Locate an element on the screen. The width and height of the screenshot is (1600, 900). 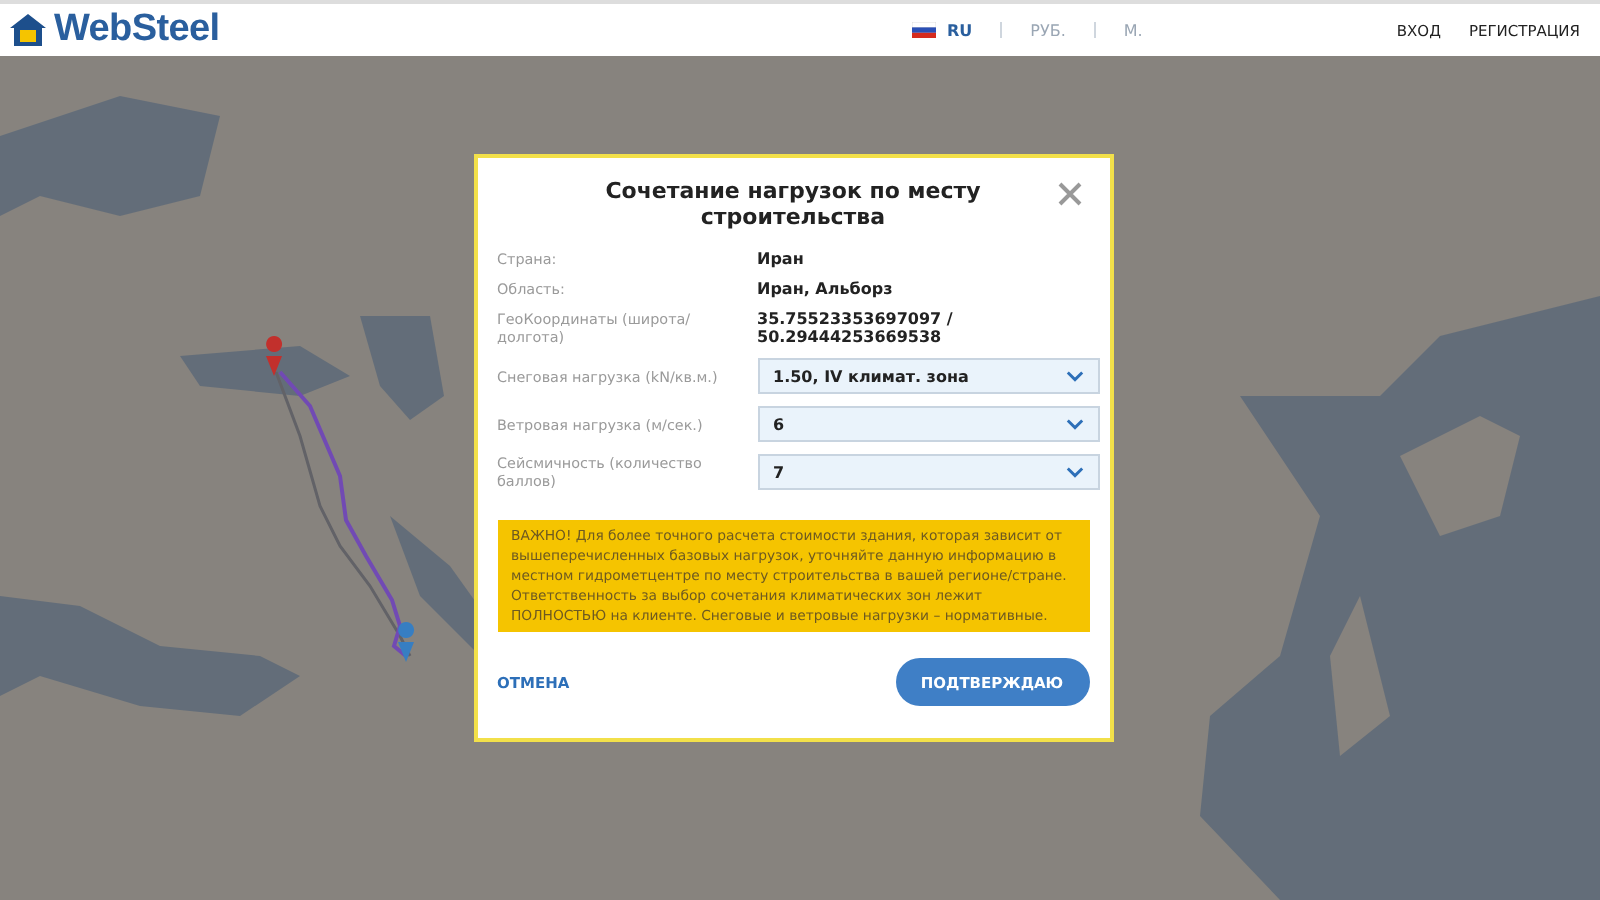
dropdown: 6 is located at coordinates (928, 424).